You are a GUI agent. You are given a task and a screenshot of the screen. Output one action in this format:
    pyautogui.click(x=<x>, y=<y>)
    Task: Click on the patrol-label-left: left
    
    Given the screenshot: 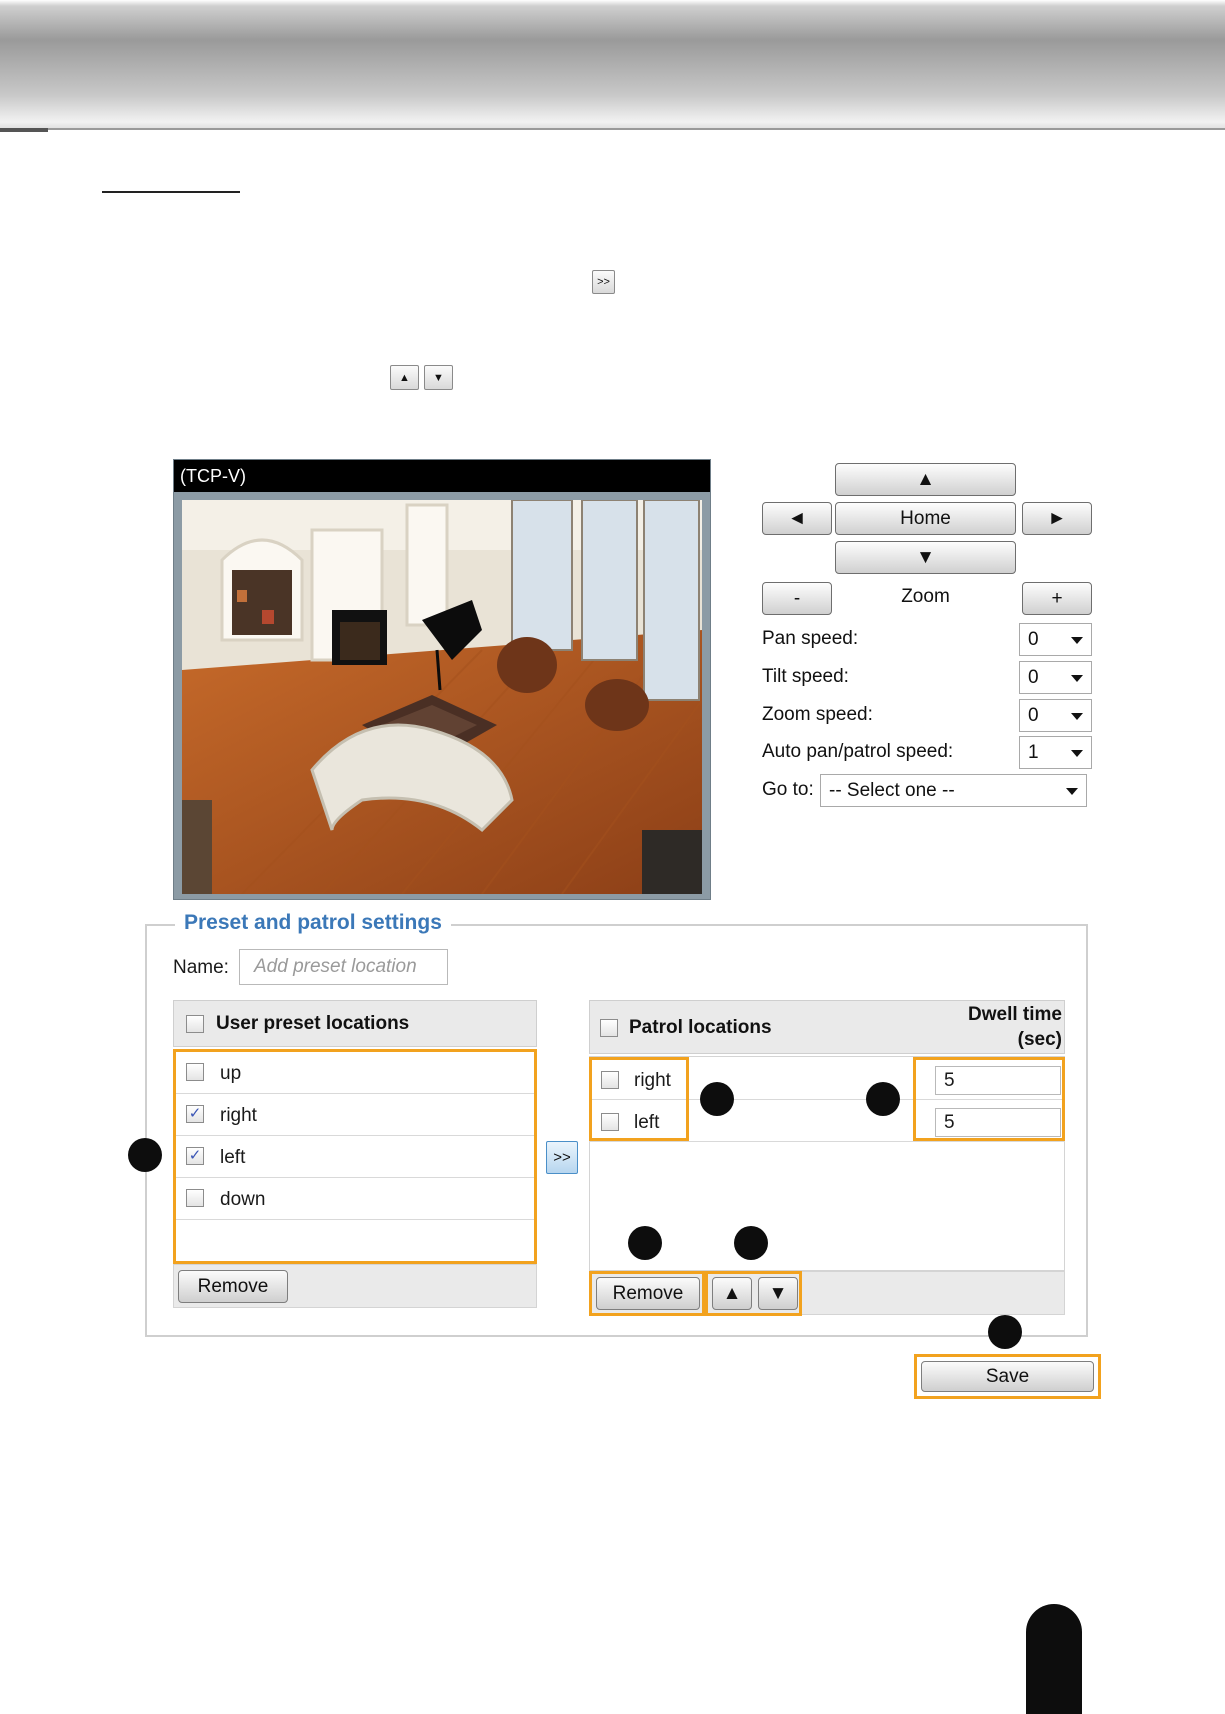 What is the action you would take?
    pyautogui.click(x=647, y=1122)
    